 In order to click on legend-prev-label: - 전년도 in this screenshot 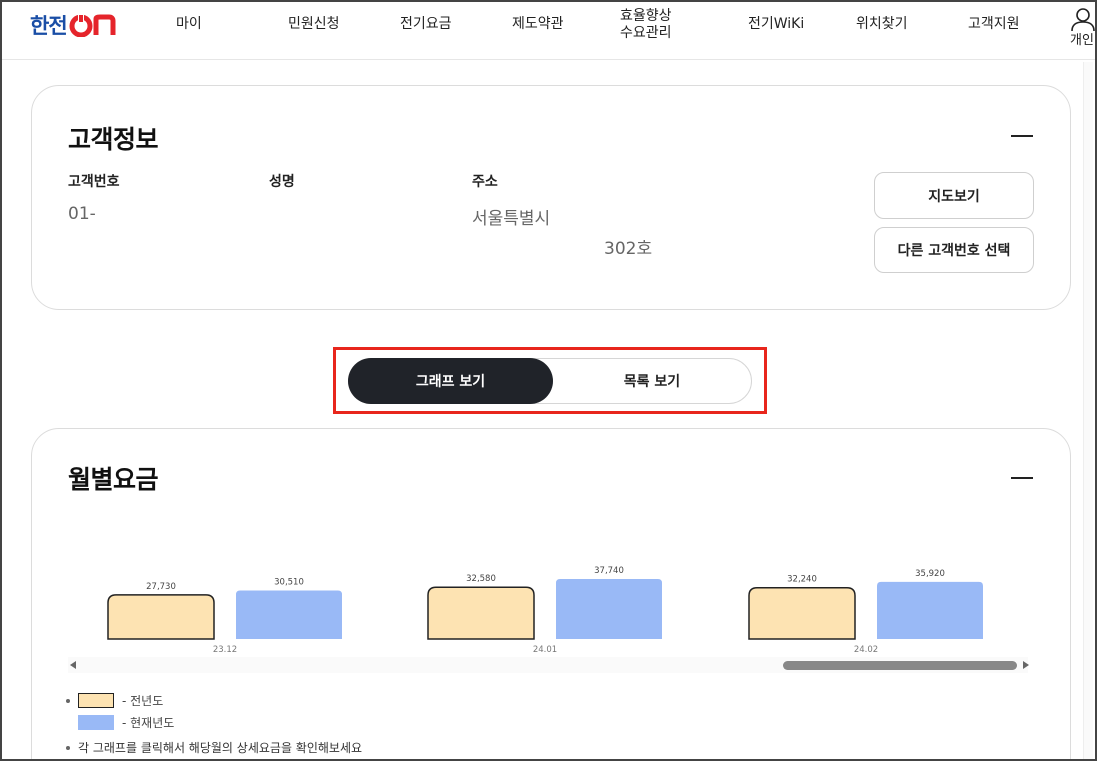, I will do `click(143, 701)`.